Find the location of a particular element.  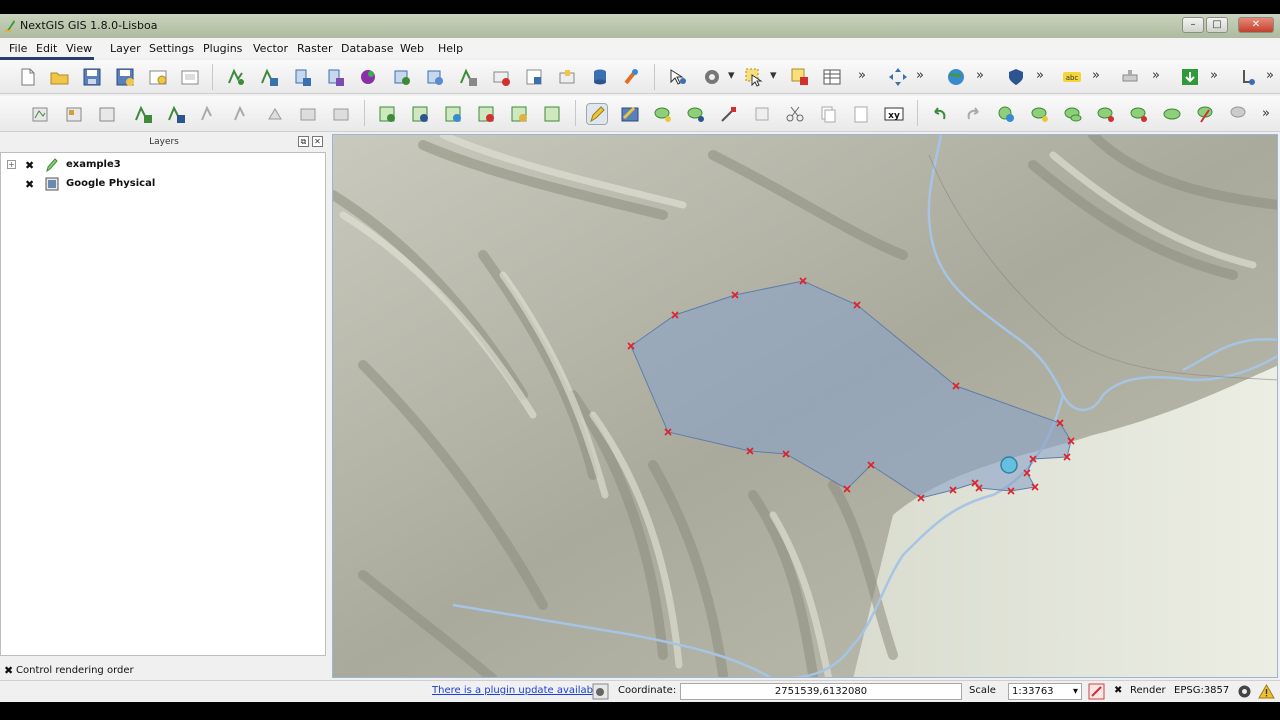

zoom-next-icon is located at coordinates (468, 77).